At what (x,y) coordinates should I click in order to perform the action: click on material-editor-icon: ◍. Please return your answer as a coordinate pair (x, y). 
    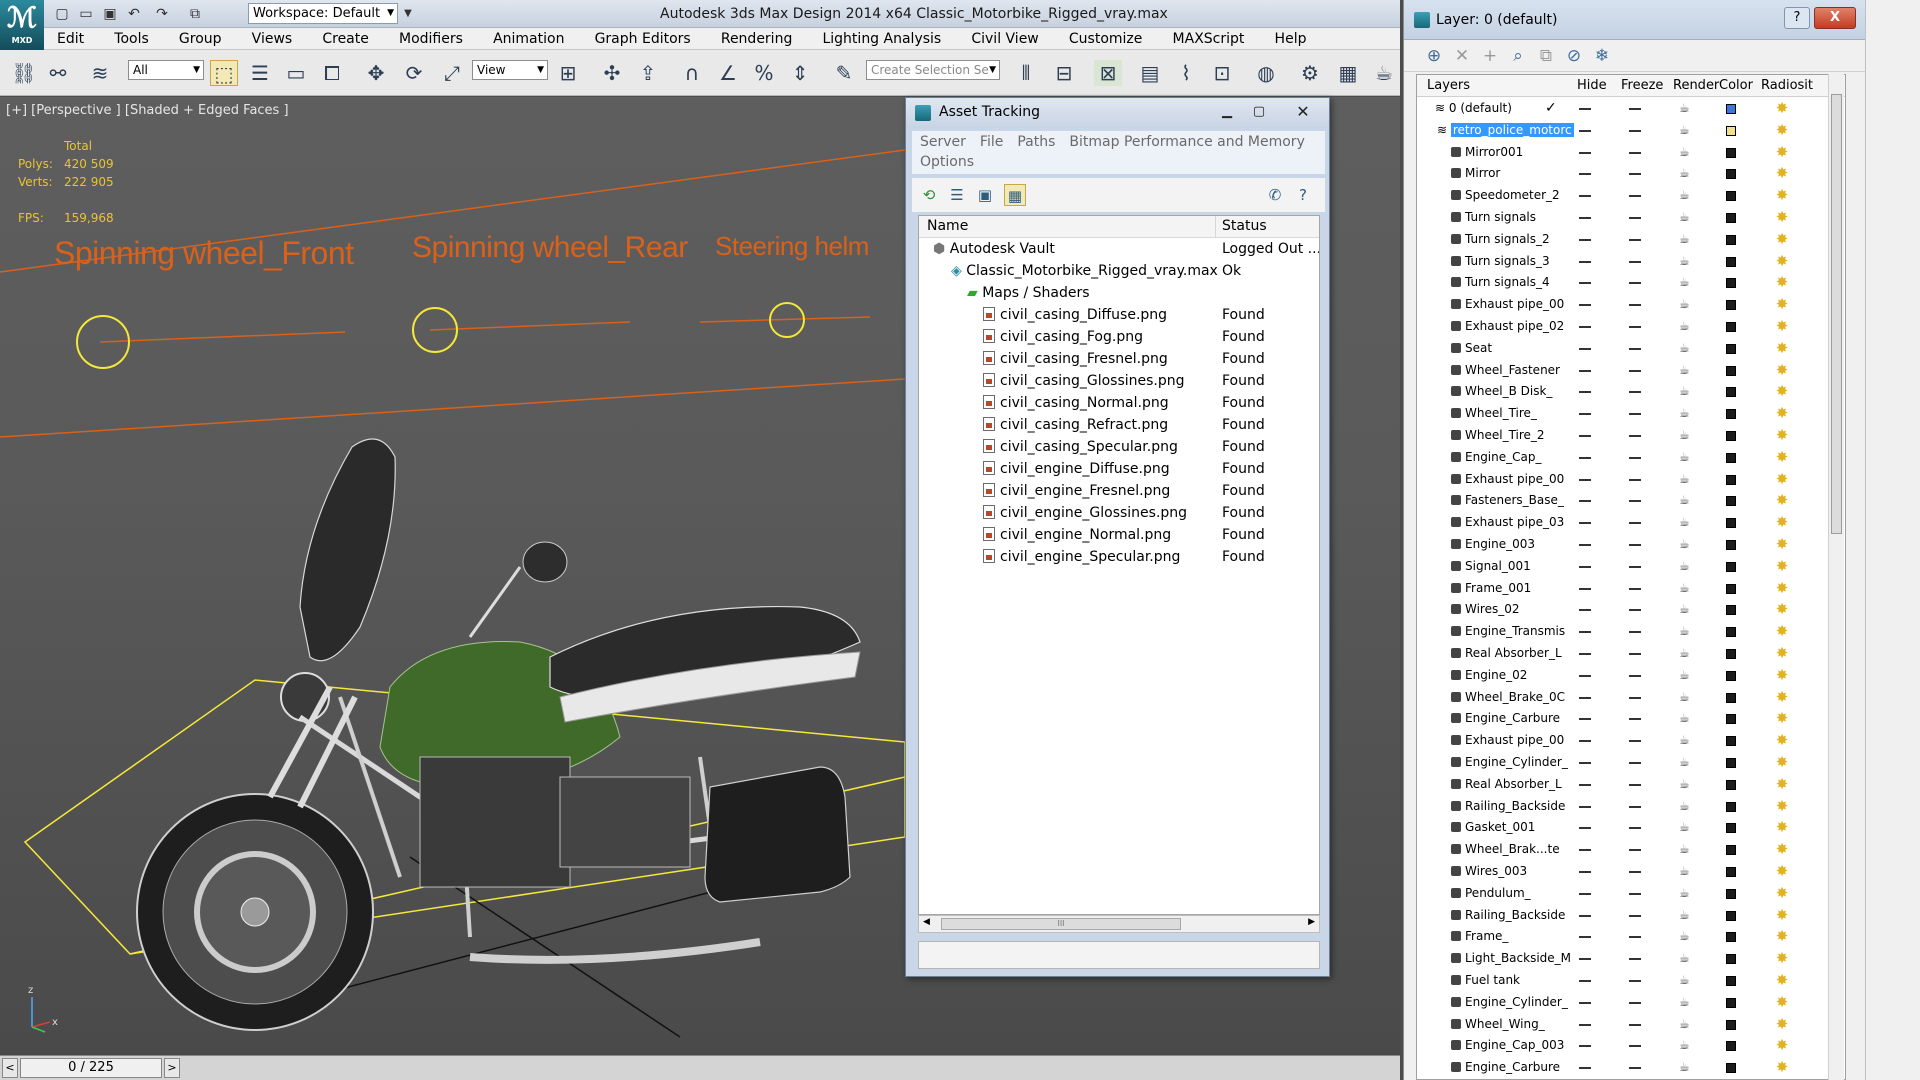
    Looking at the image, I should click on (1266, 73).